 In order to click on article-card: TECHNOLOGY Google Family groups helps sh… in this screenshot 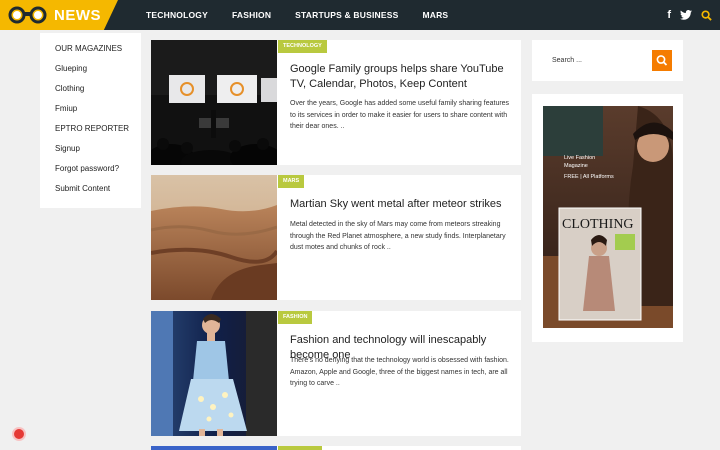, I will do `click(336, 102)`.